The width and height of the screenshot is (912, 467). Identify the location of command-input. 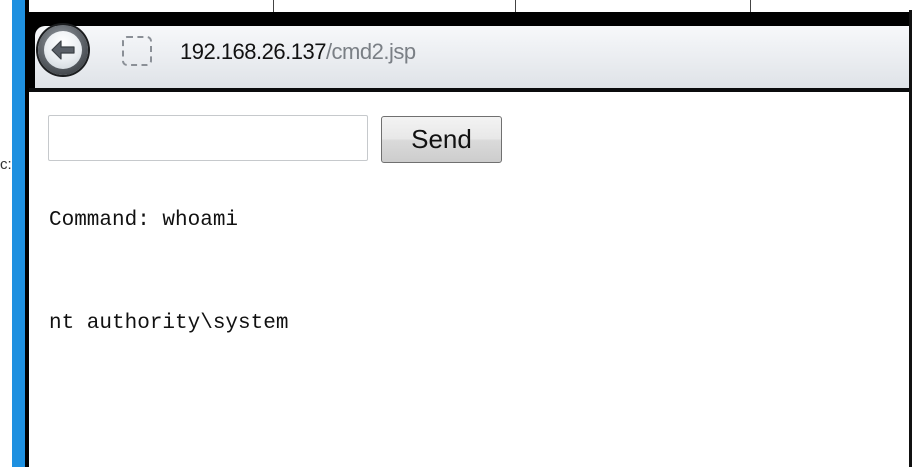
(208, 138).